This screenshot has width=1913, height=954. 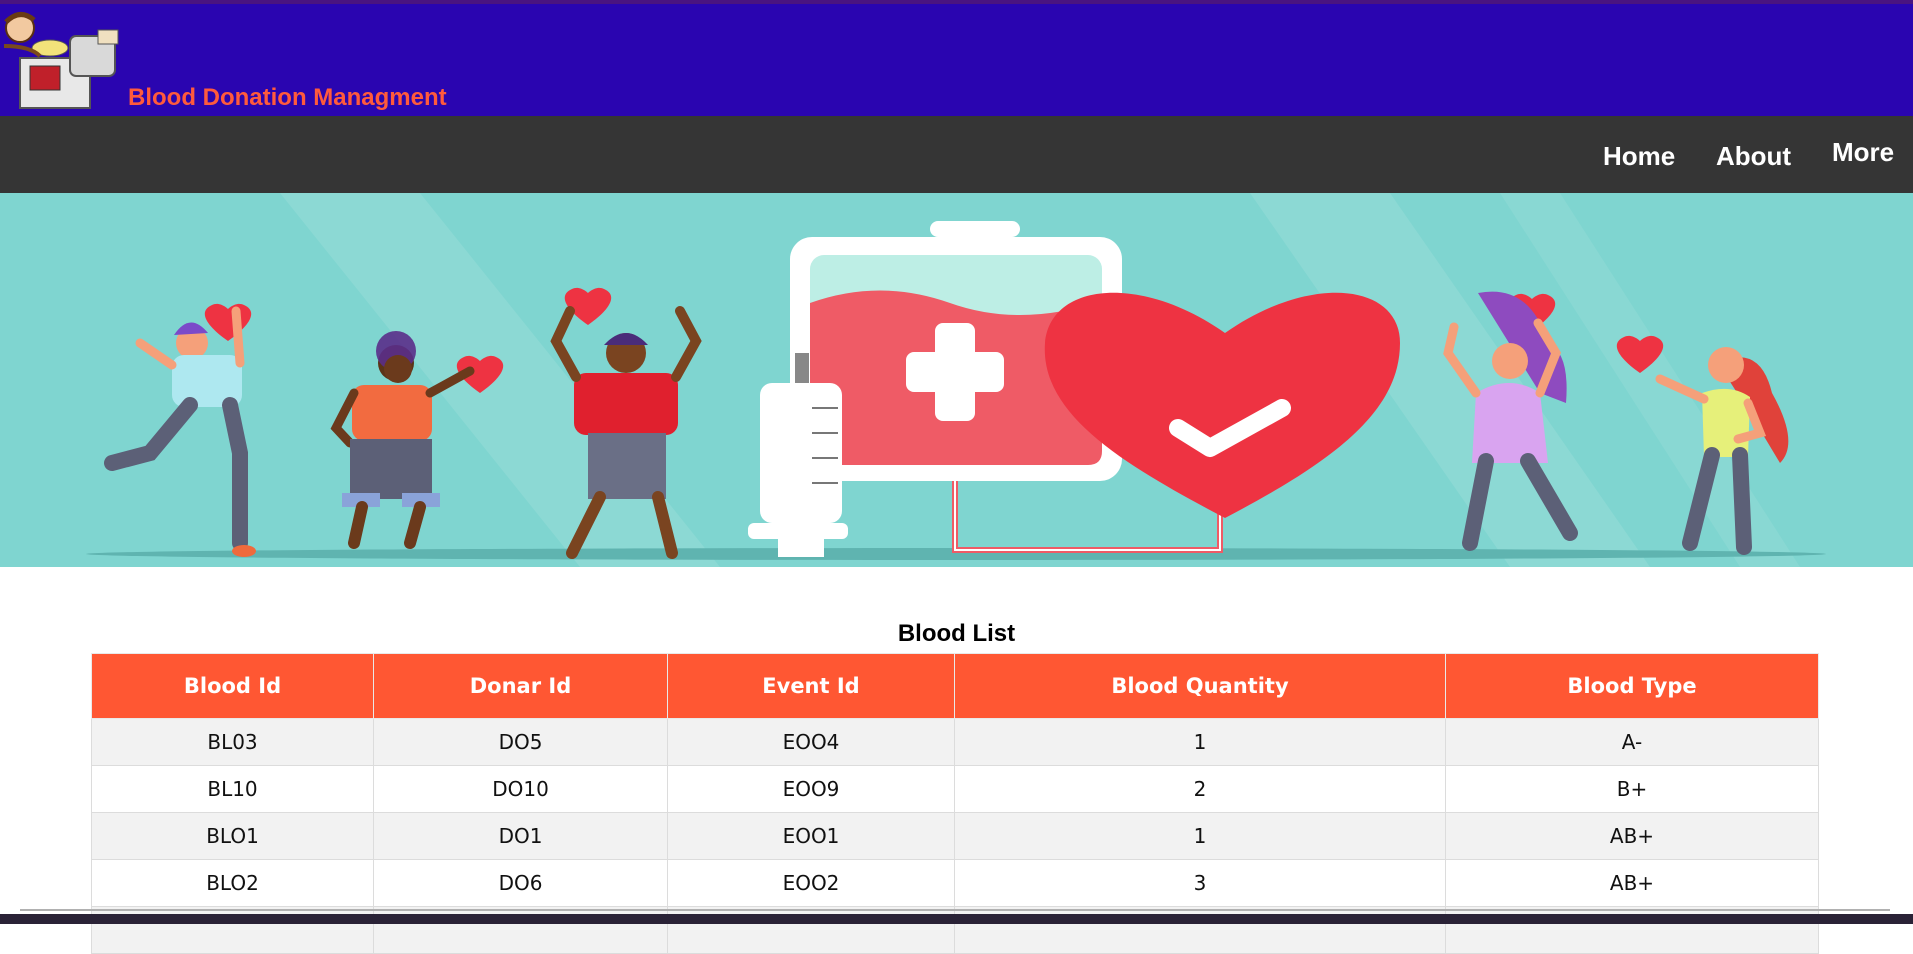 What do you see at coordinates (520, 742) in the screenshot?
I see `cell-donar-id: DO5` at bounding box center [520, 742].